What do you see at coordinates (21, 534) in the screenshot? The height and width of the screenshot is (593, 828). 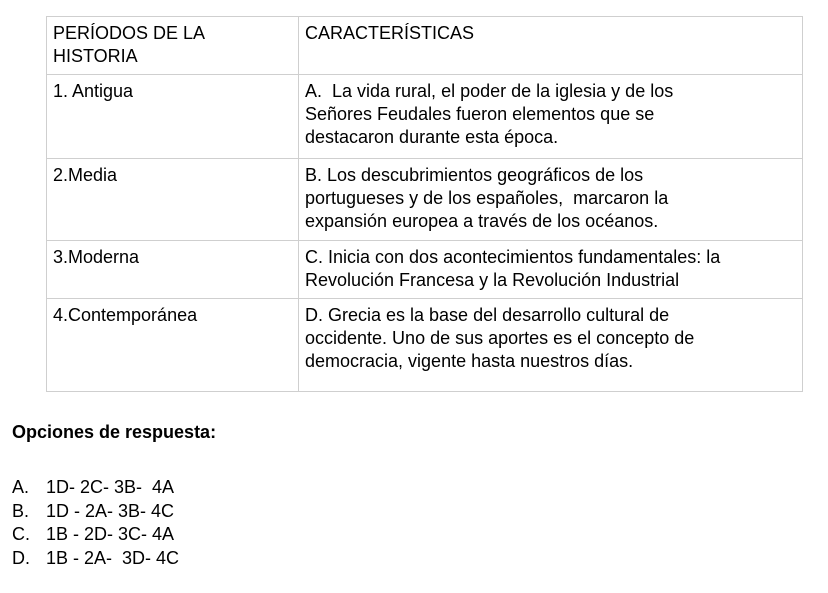 I see `option-letter: C.` at bounding box center [21, 534].